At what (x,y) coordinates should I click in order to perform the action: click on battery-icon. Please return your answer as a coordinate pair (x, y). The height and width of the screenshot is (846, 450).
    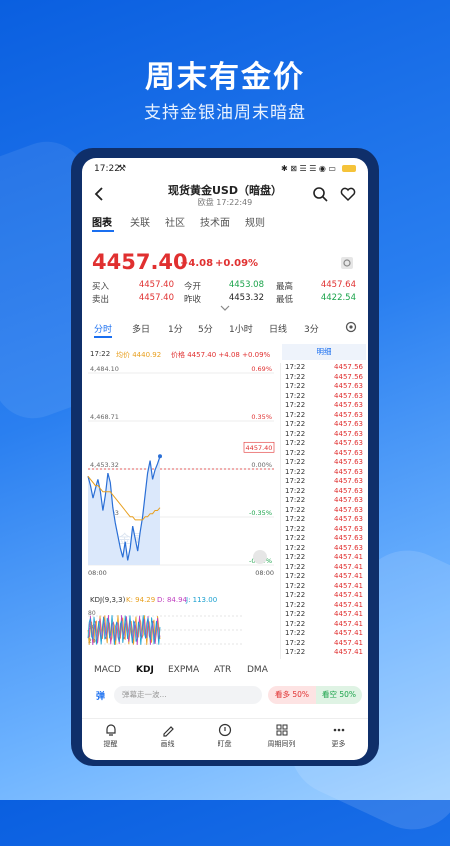
    Looking at the image, I should click on (349, 168).